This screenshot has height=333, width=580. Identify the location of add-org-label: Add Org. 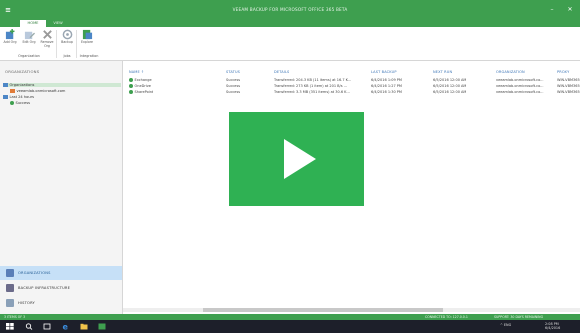
(10, 42).